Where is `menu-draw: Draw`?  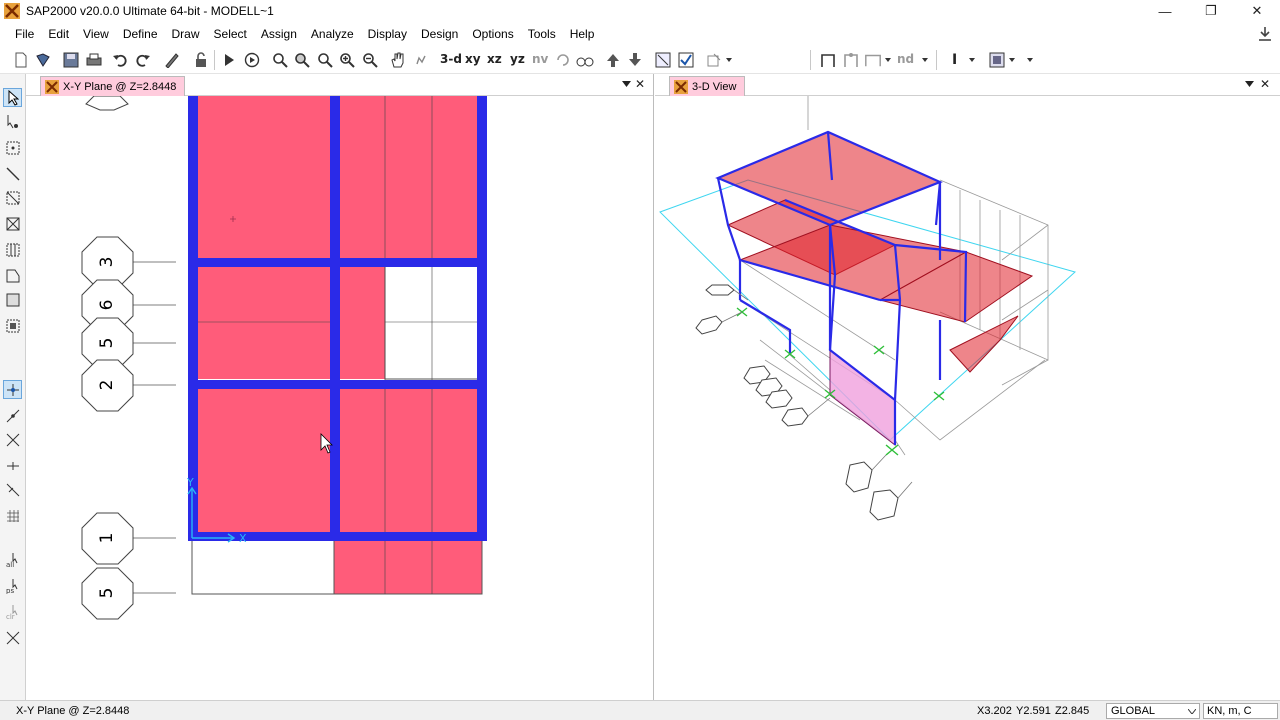 menu-draw: Draw is located at coordinates (186, 34).